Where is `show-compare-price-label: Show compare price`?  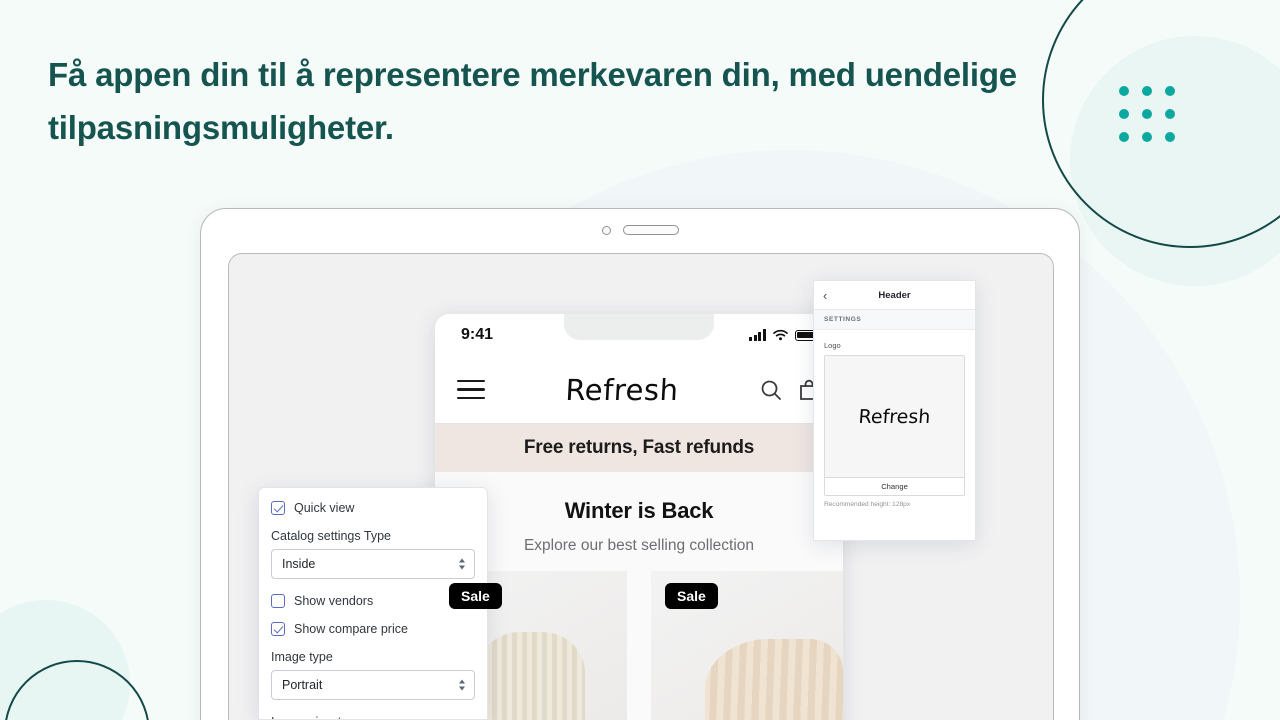 show-compare-price-label: Show compare price is located at coordinates (351, 629).